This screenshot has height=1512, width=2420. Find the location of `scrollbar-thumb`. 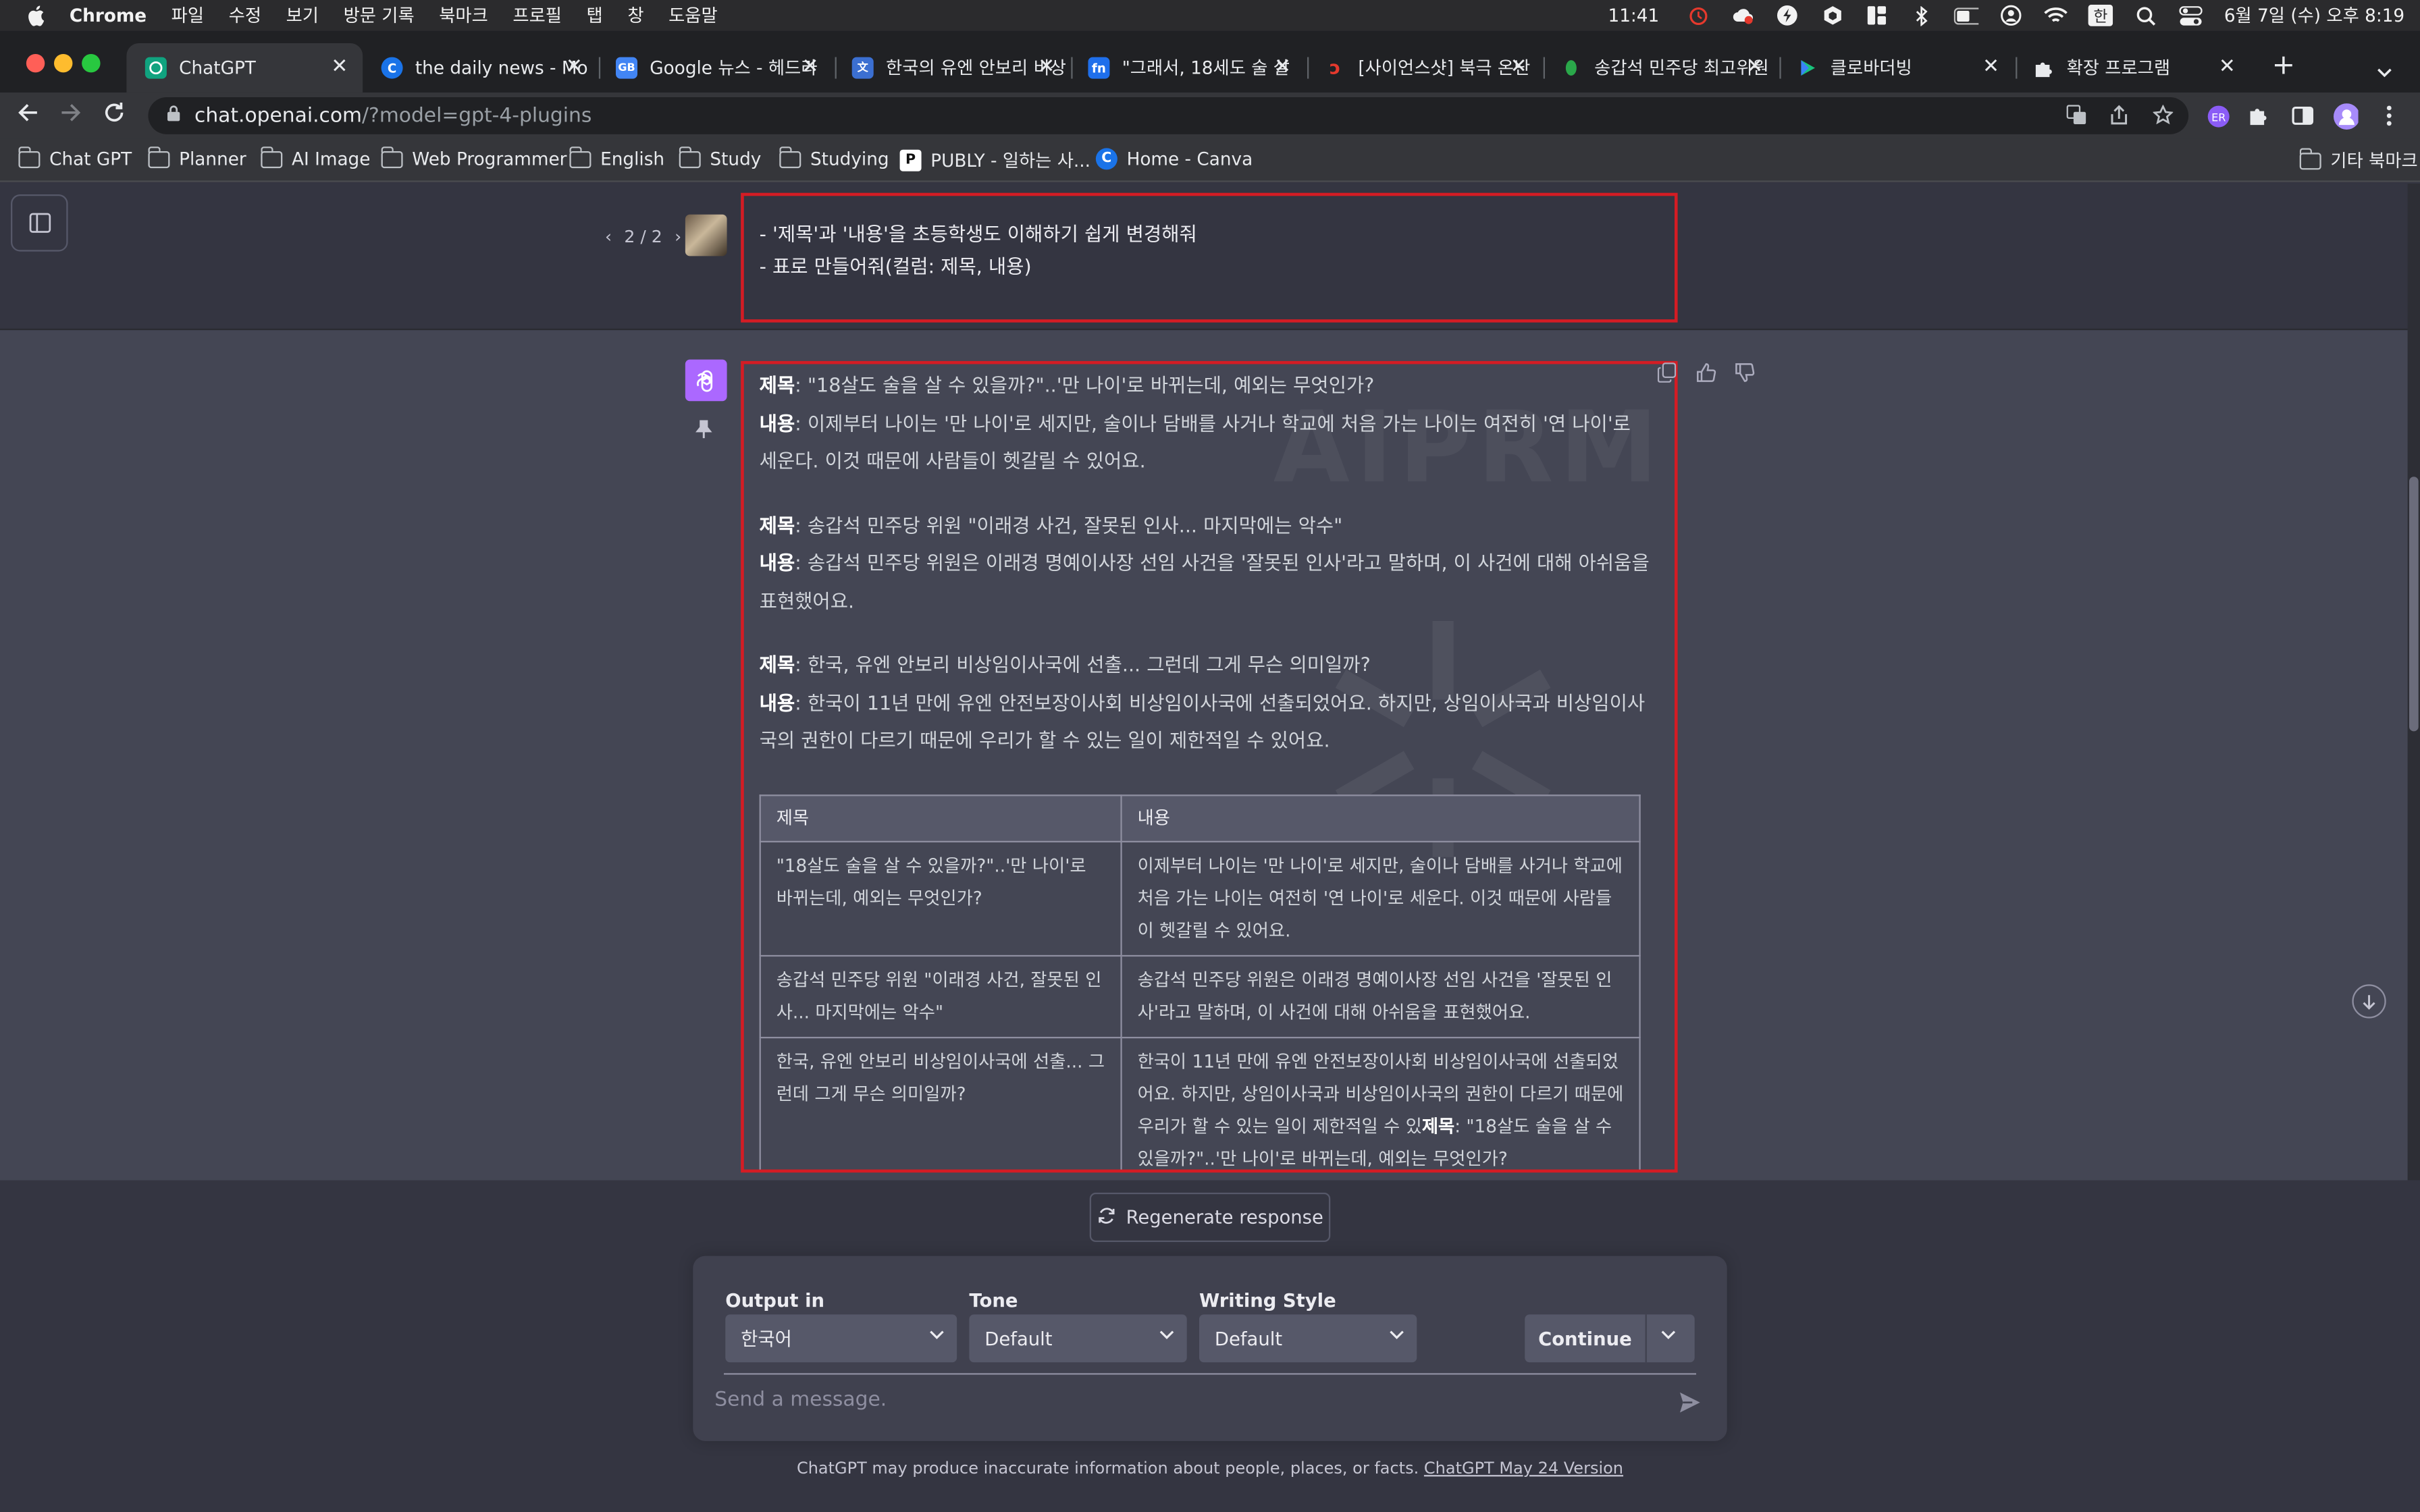

scrollbar-thumb is located at coordinates (2414, 604).